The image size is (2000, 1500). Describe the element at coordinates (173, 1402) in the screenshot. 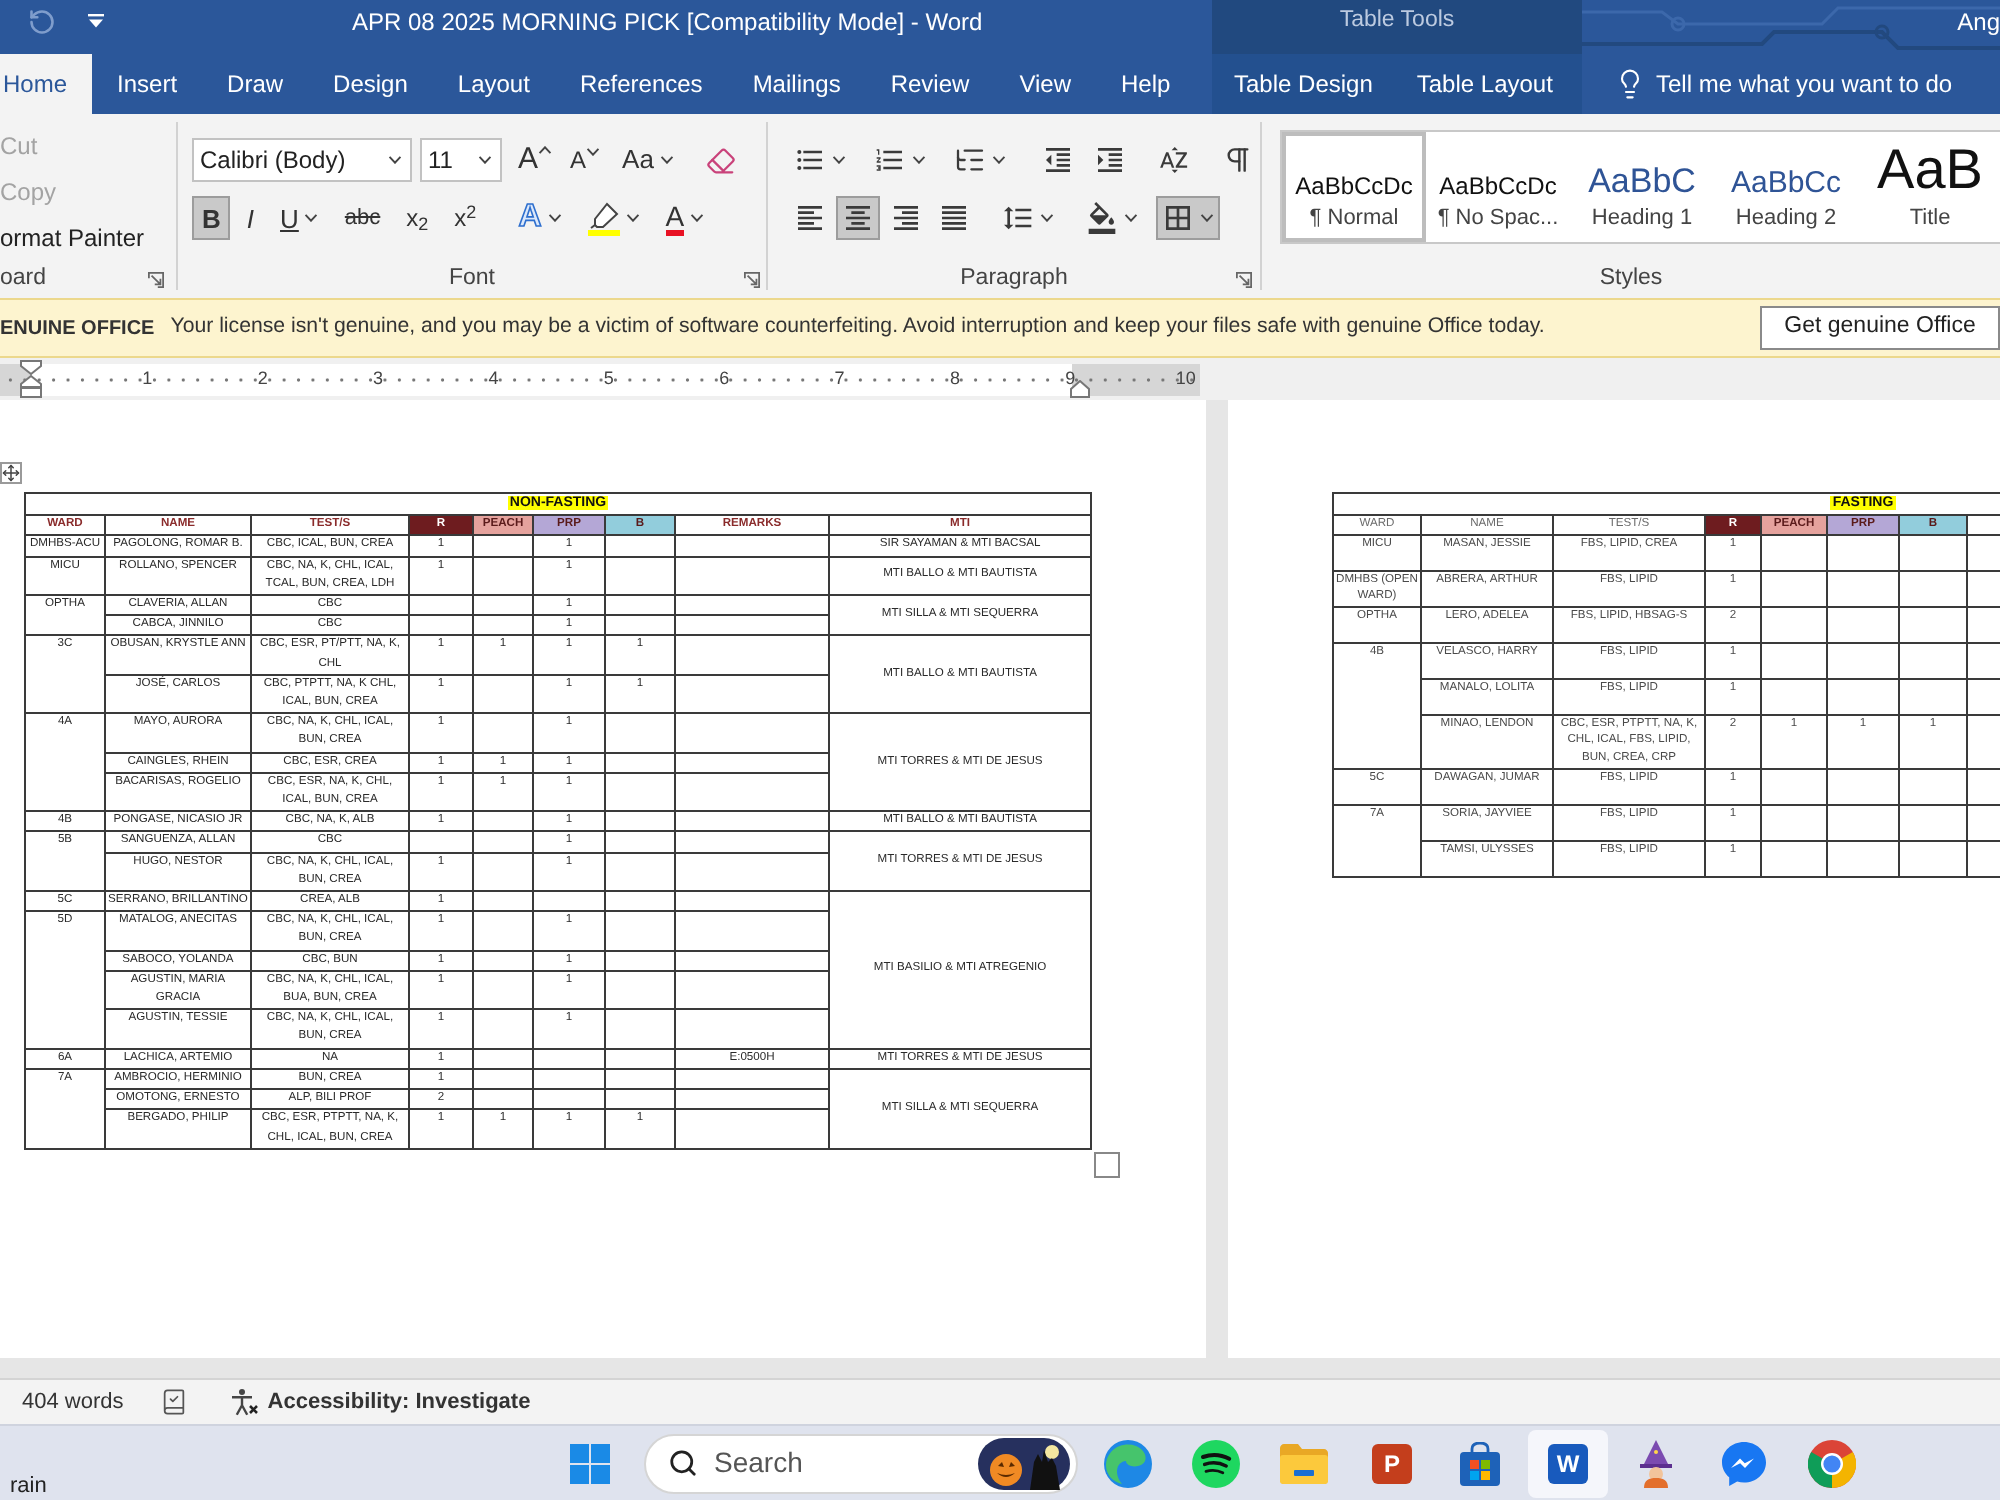

I see `proofing-icon` at that location.